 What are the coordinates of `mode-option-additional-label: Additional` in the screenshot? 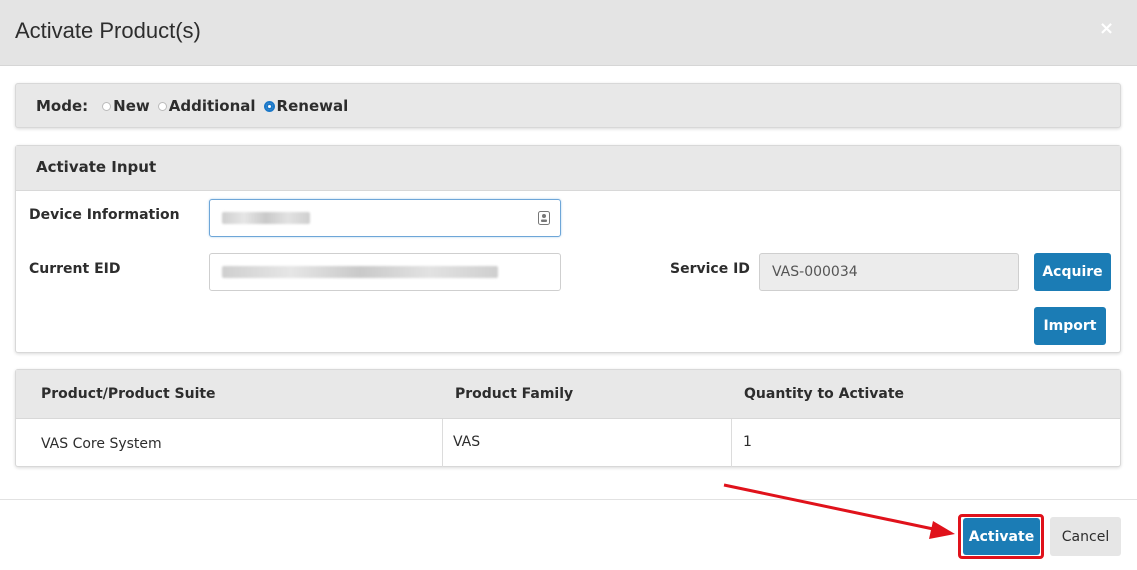 It's located at (212, 106).